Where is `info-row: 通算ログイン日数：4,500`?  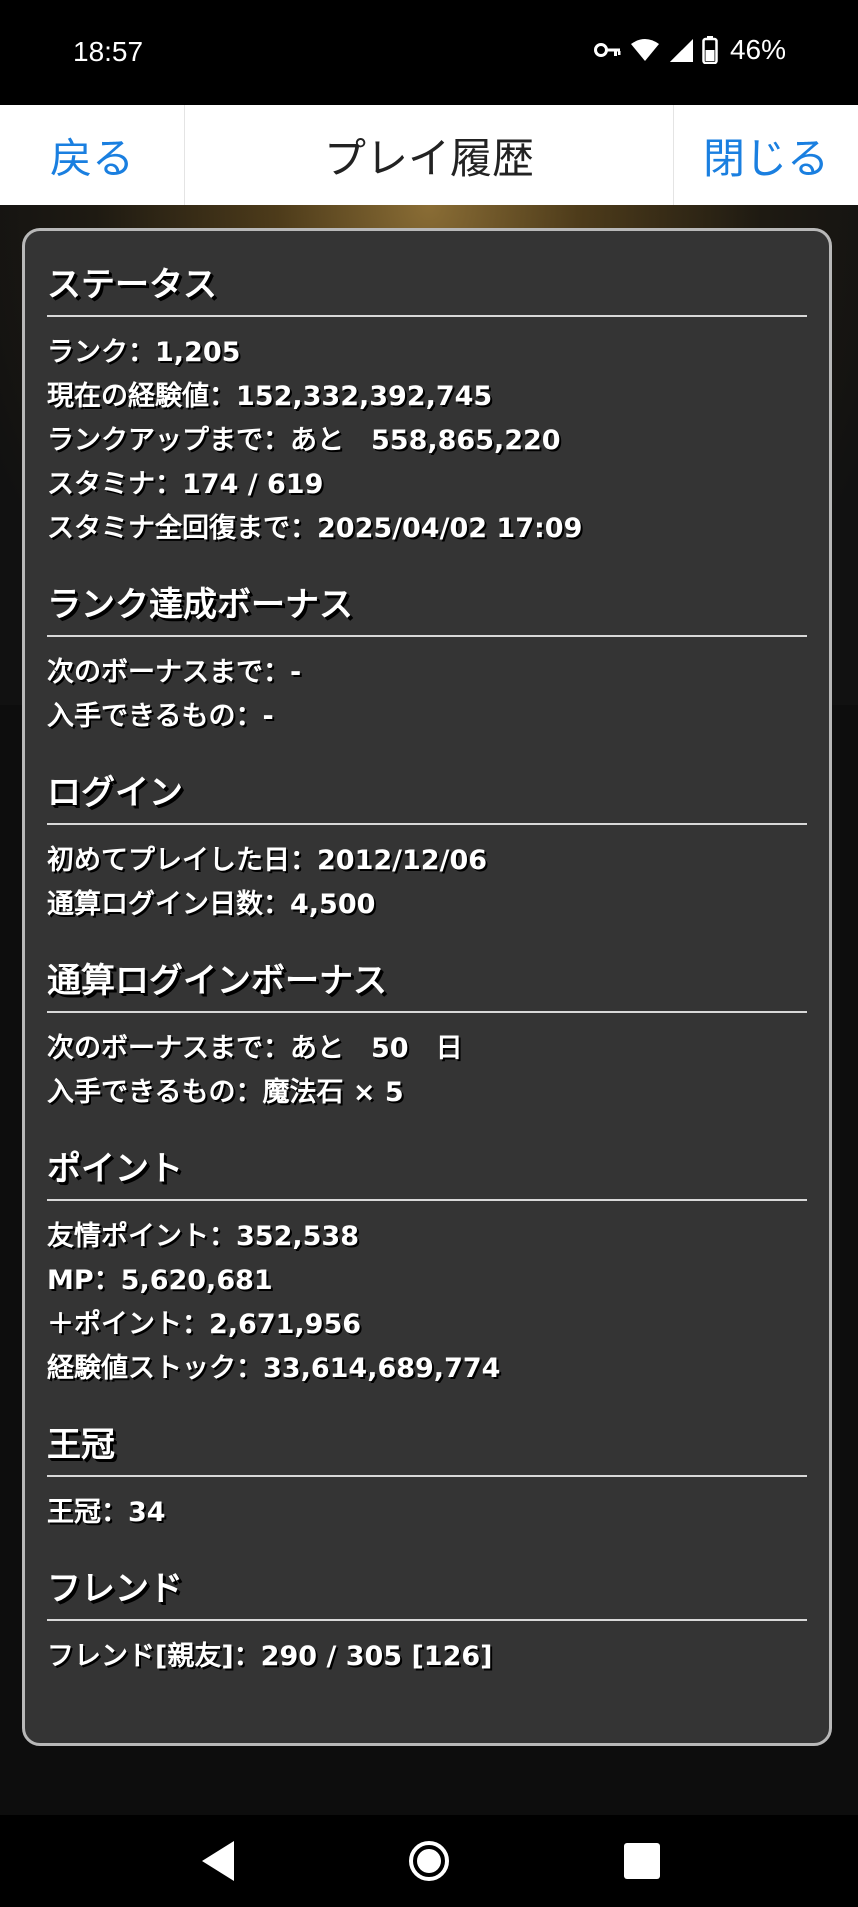 info-row: 通算ログイン日数：4,500 is located at coordinates (211, 904).